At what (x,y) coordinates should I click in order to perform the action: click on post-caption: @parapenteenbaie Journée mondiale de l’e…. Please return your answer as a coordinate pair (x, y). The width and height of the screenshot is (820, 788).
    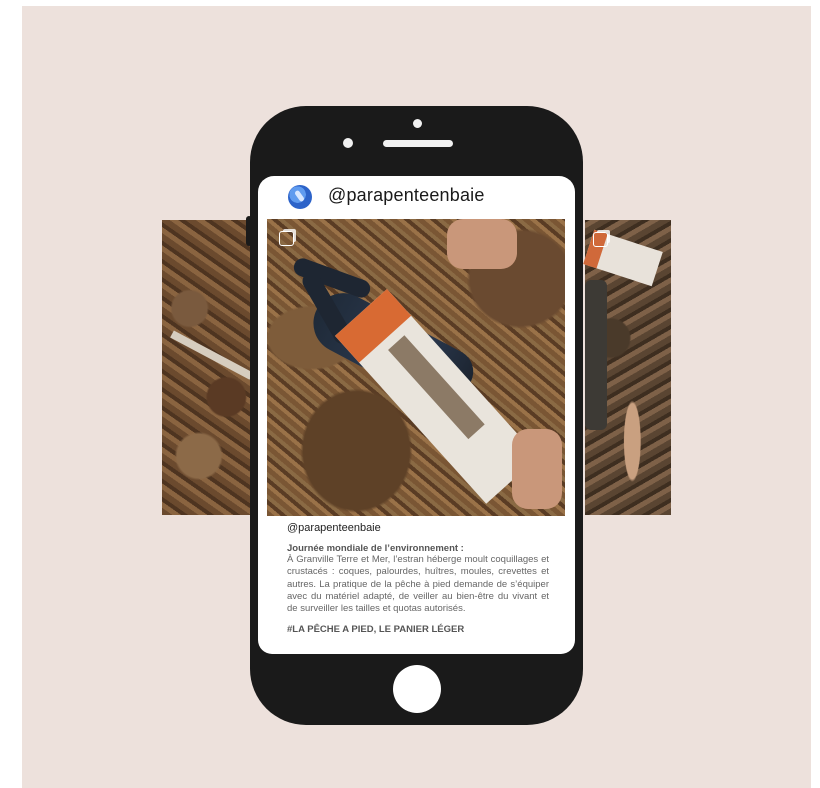
    Looking at the image, I should click on (418, 578).